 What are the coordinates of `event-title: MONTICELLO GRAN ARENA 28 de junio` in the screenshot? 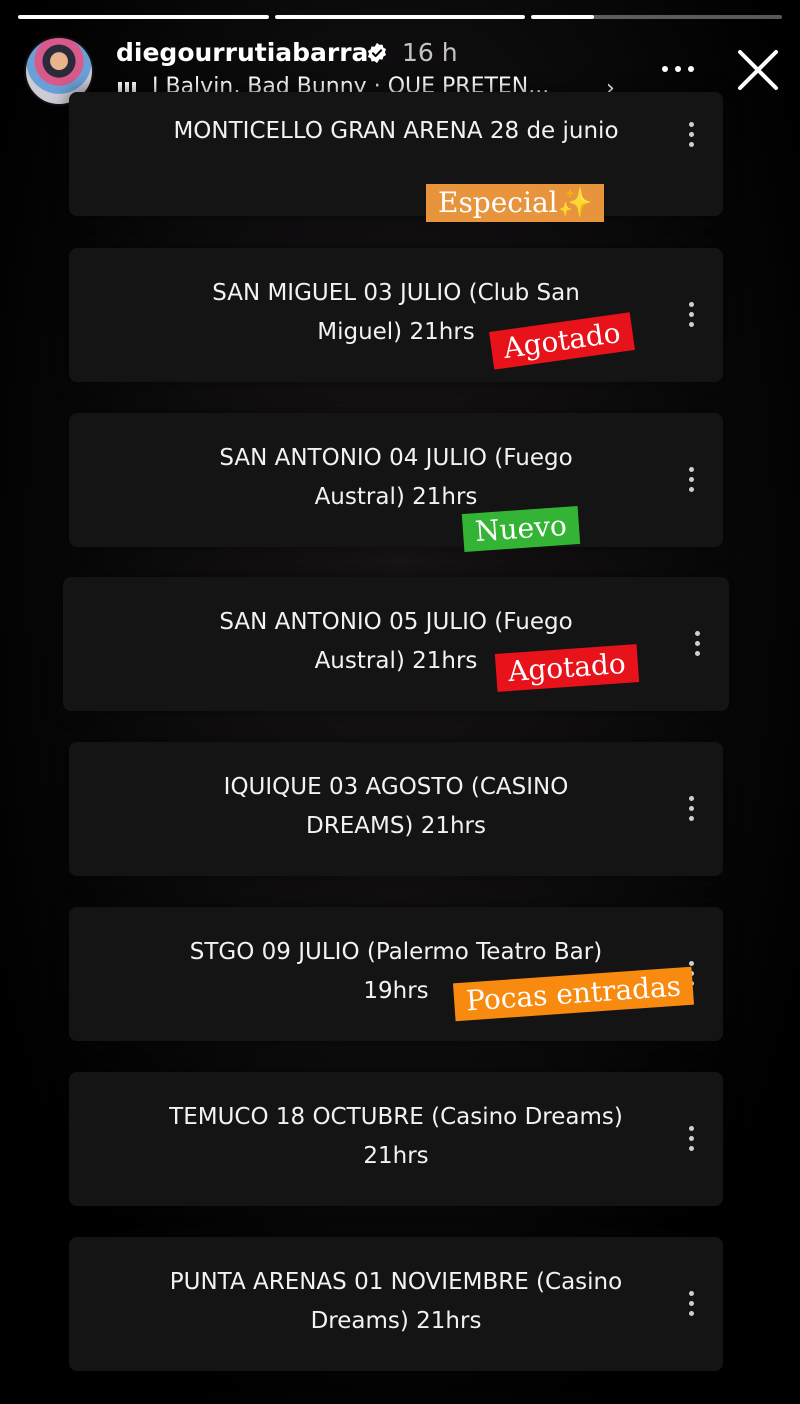 It's located at (396, 131).